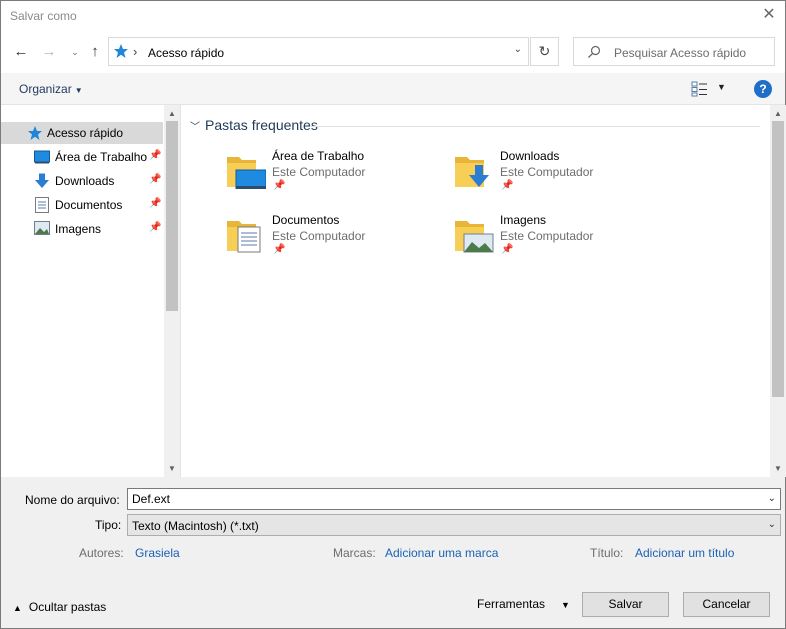  I want to click on sidebar-item-pictures: Imagens 📌, so click(82, 229).